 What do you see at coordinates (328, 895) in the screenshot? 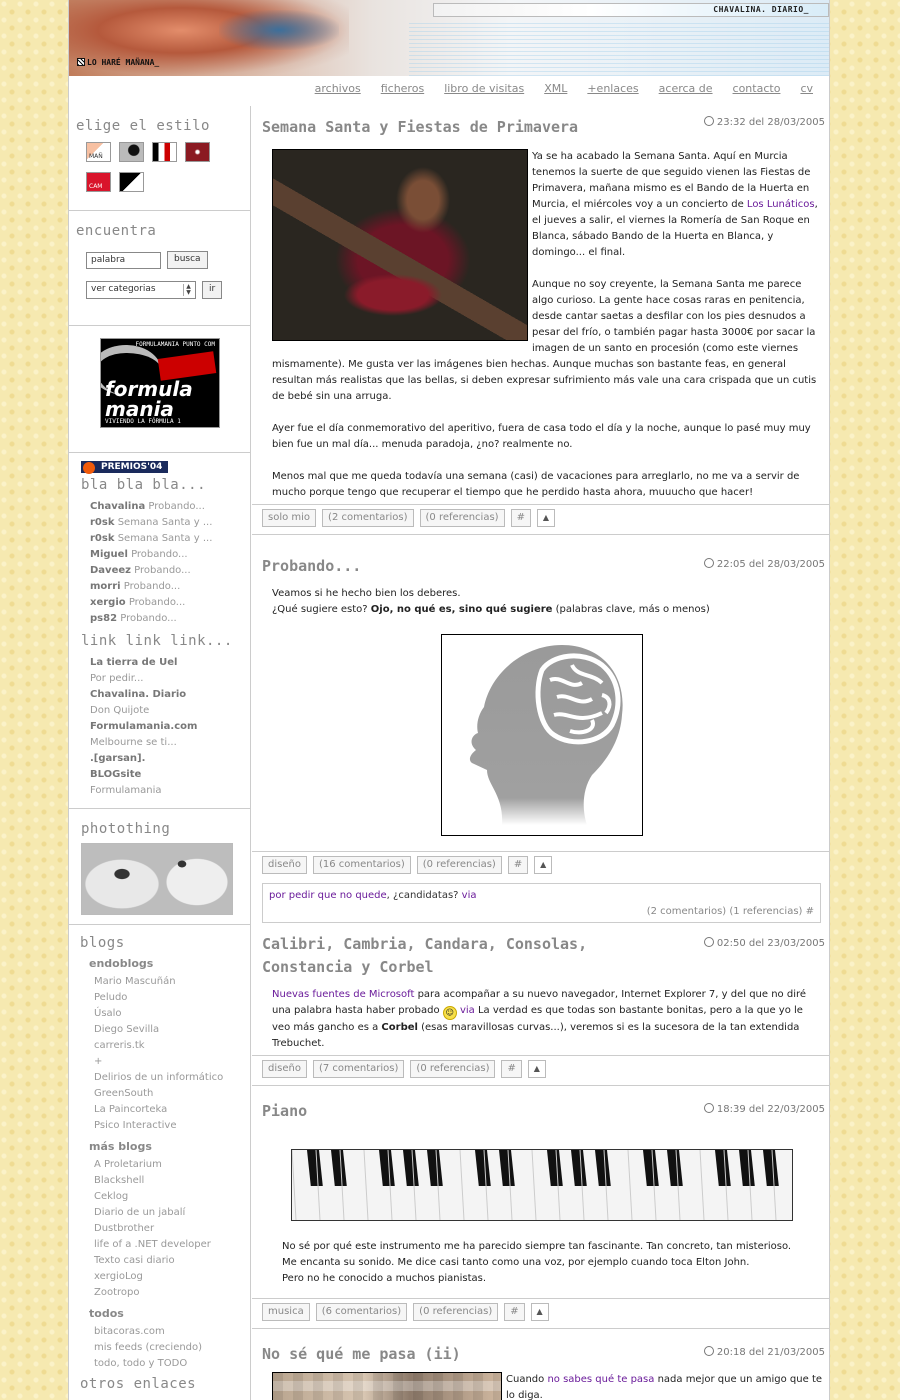
I see `aside-link: por pedir que no quede` at bounding box center [328, 895].